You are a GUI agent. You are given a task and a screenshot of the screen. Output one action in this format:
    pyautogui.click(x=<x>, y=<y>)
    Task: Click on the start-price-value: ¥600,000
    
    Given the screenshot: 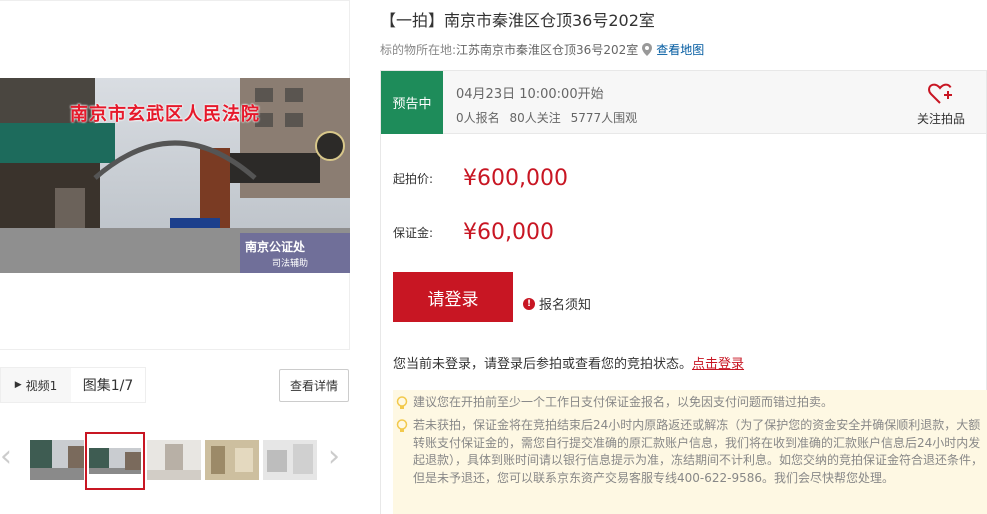 What is the action you would take?
    pyautogui.click(x=515, y=178)
    